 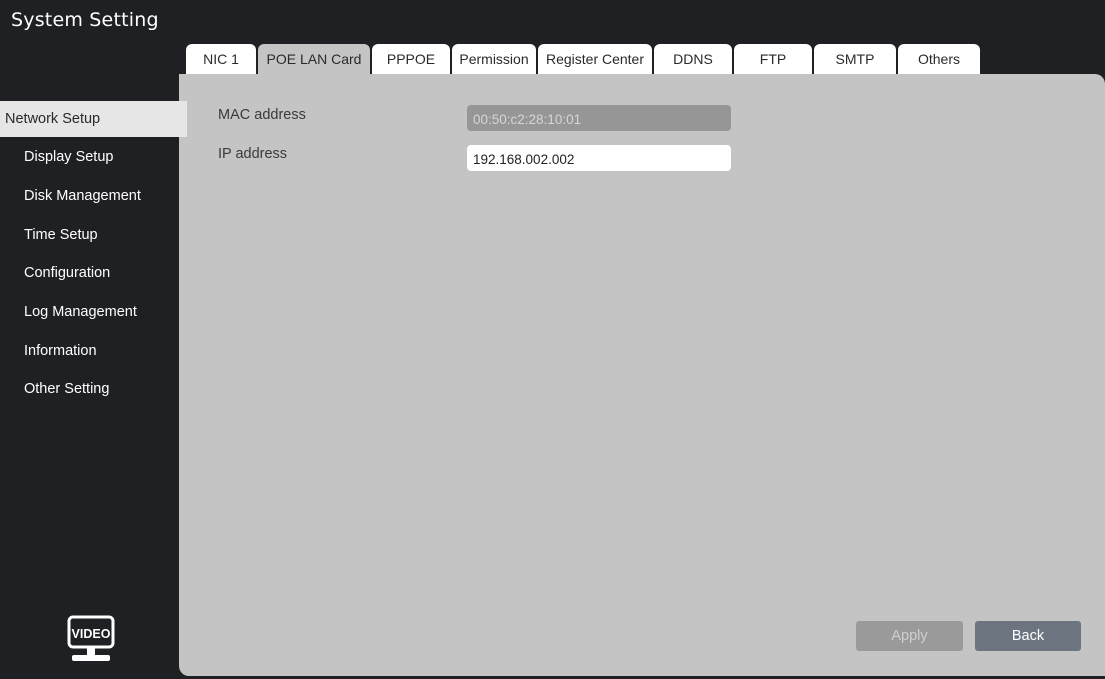 What do you see at coordinates (95, 273) in the screenshot?
I see `sidebar-item-configuration: Configuration` at bounding box center [95, 273].